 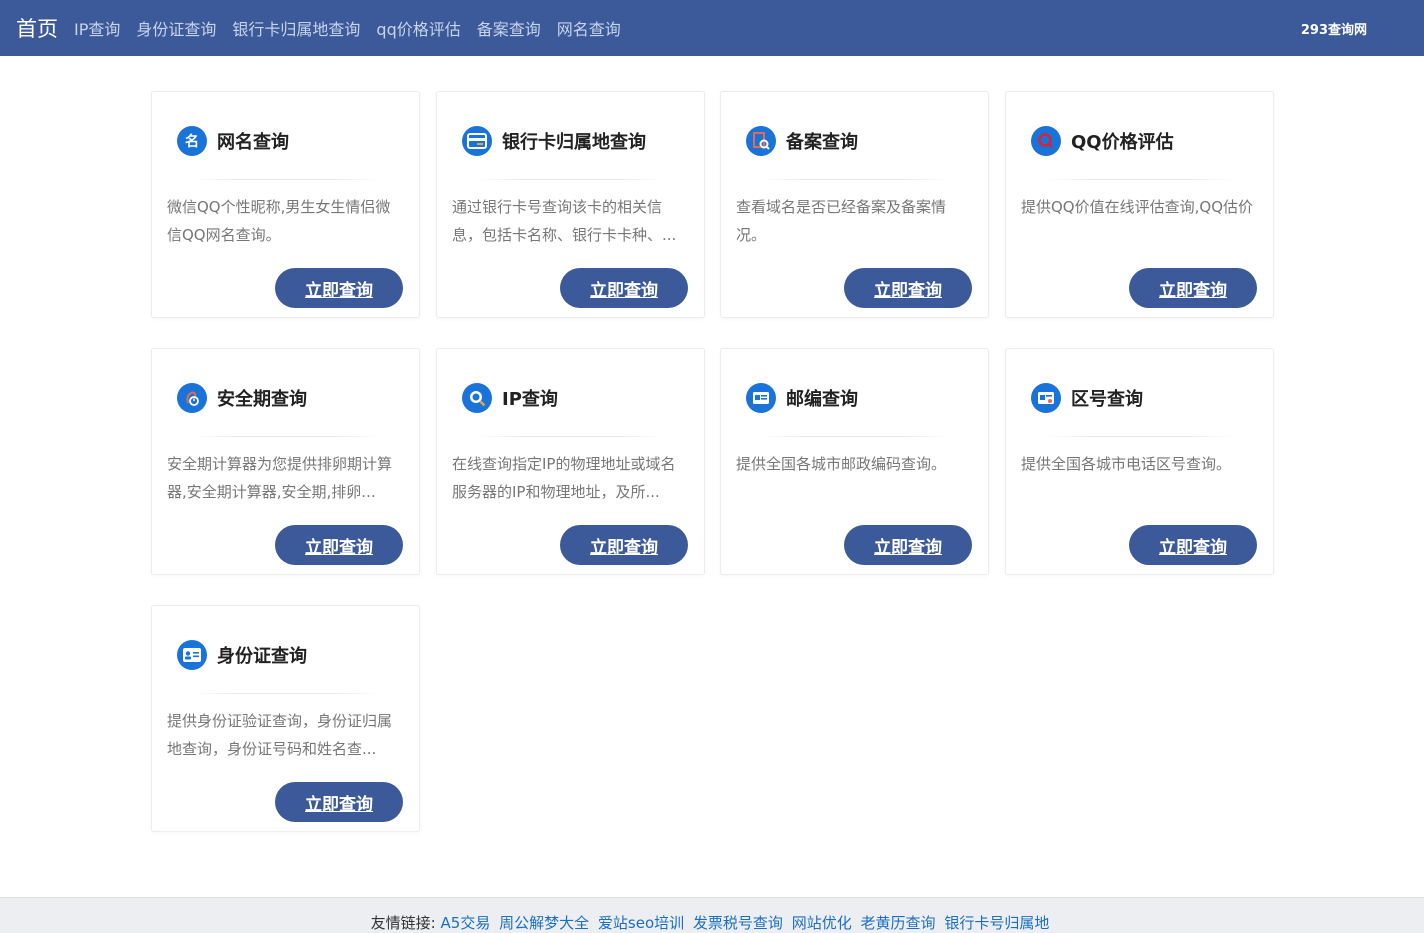 I want to click on card-area-code: 区号查询 提供全国各城市电话区号查询。 立即查询, so click(x=1139, y=461).